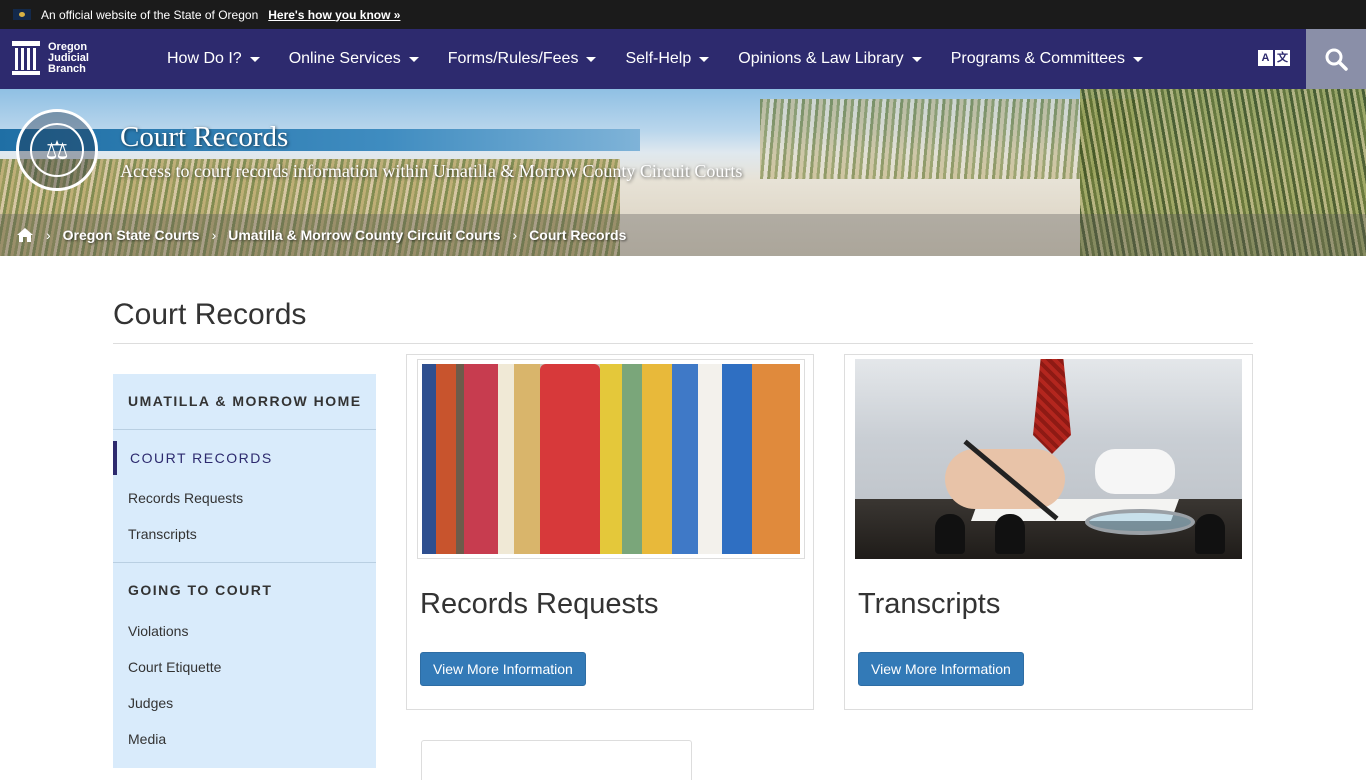 This screenshot has width=1366, height=780. I want to click on sidebar-item-going-to-court: GOING TO COURT, so click(192, 590).